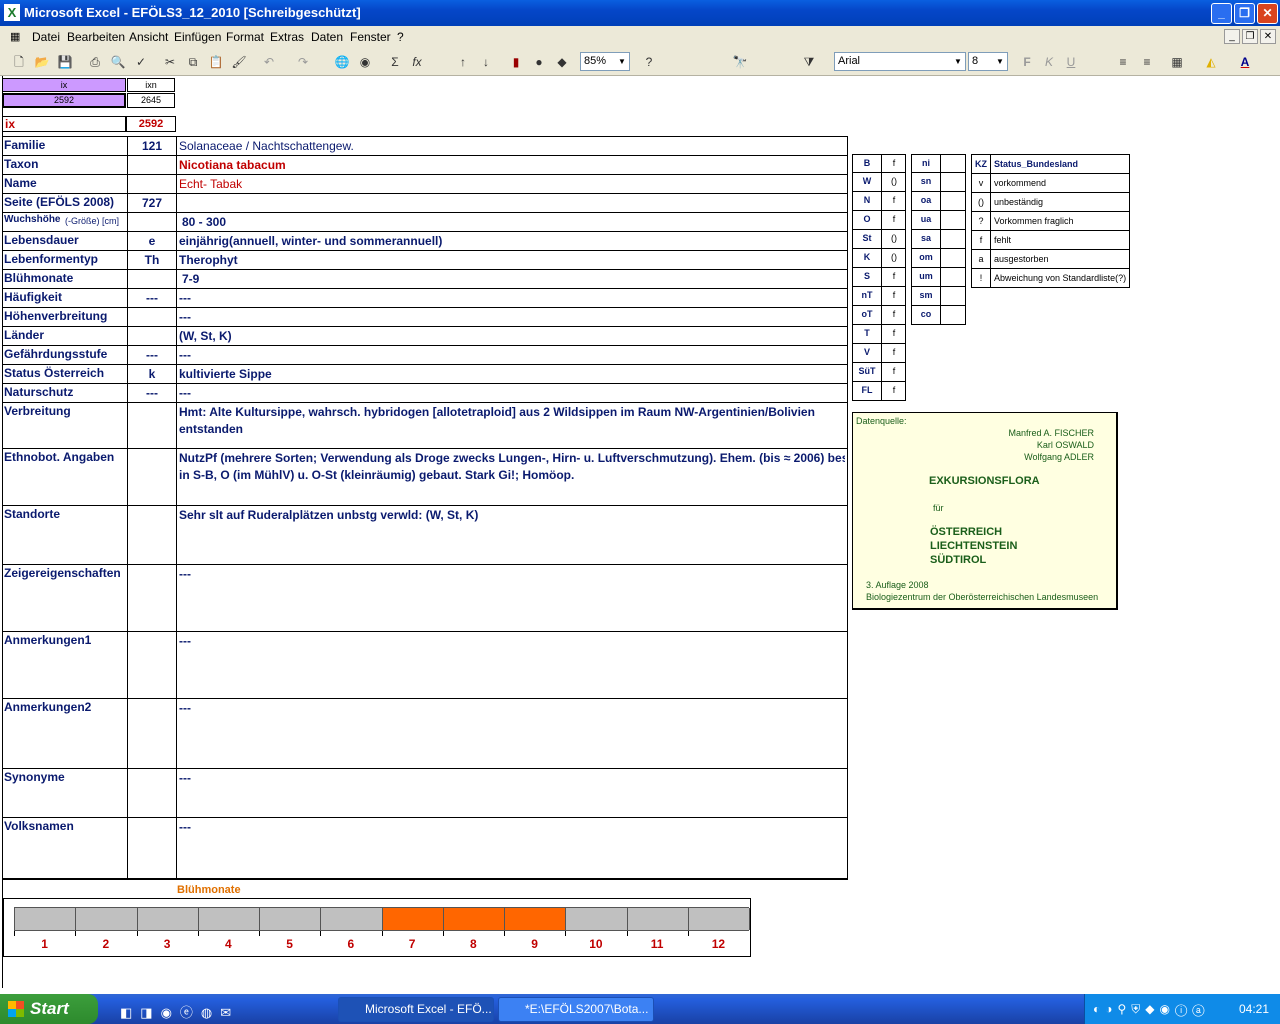 Image resolution: width=1280 pixels, height=1024 pixels. I want to click on field-value: Nicotiana tabacum, so click(512, 165).